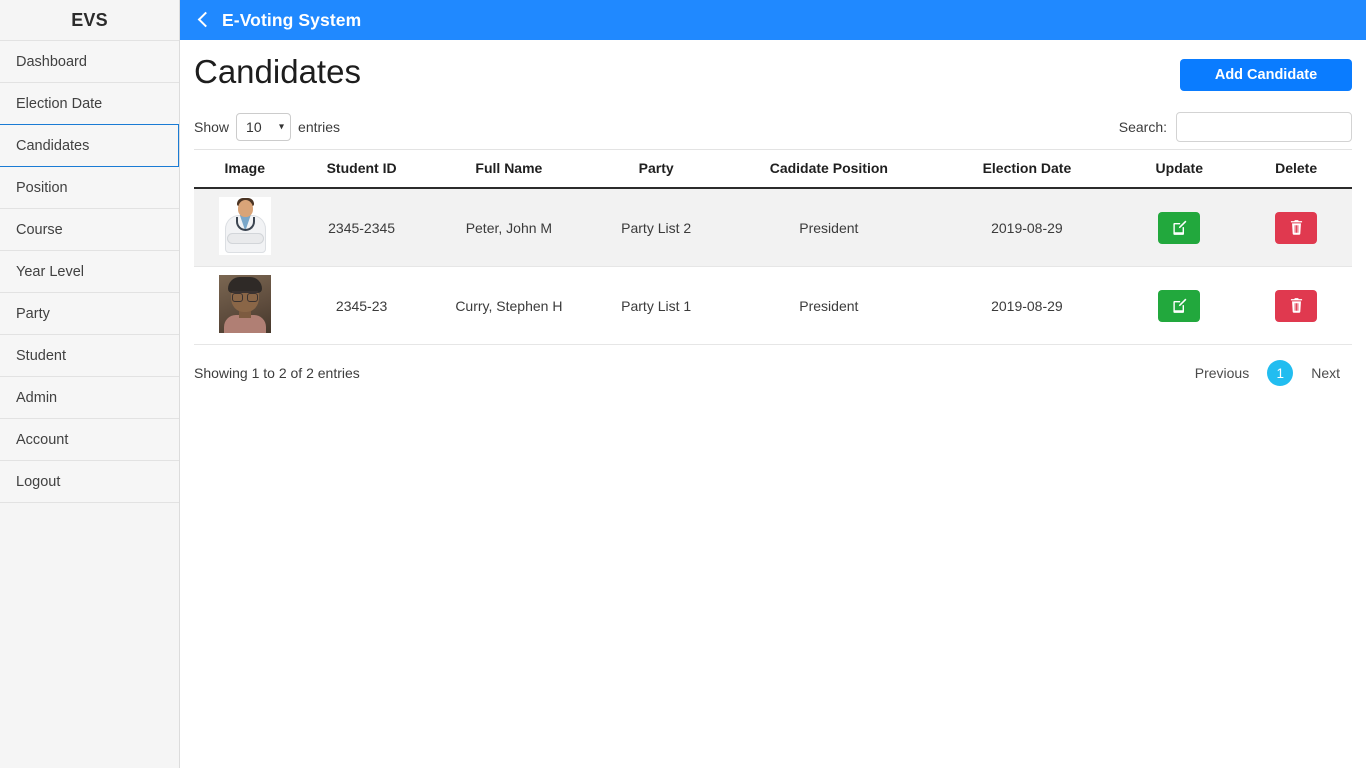 Image resolution: width=1366 pixels, height=768 pixels. I want to click on entries-select: 102550100, so click(264, 127).